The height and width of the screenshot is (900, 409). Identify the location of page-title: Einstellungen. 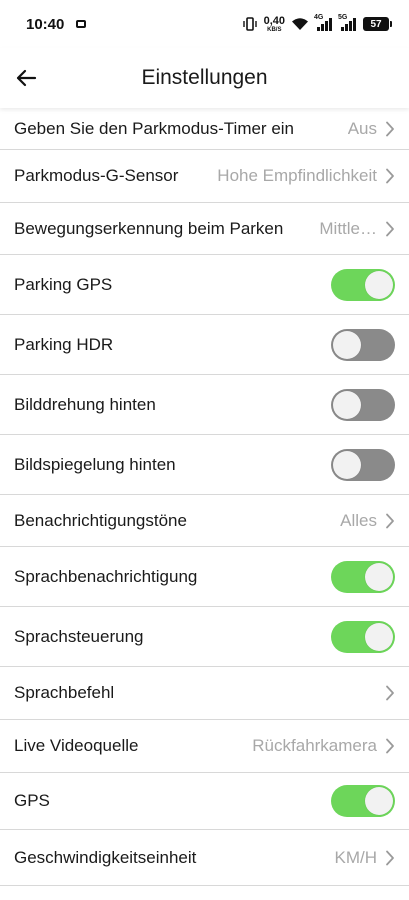
(204, 77).